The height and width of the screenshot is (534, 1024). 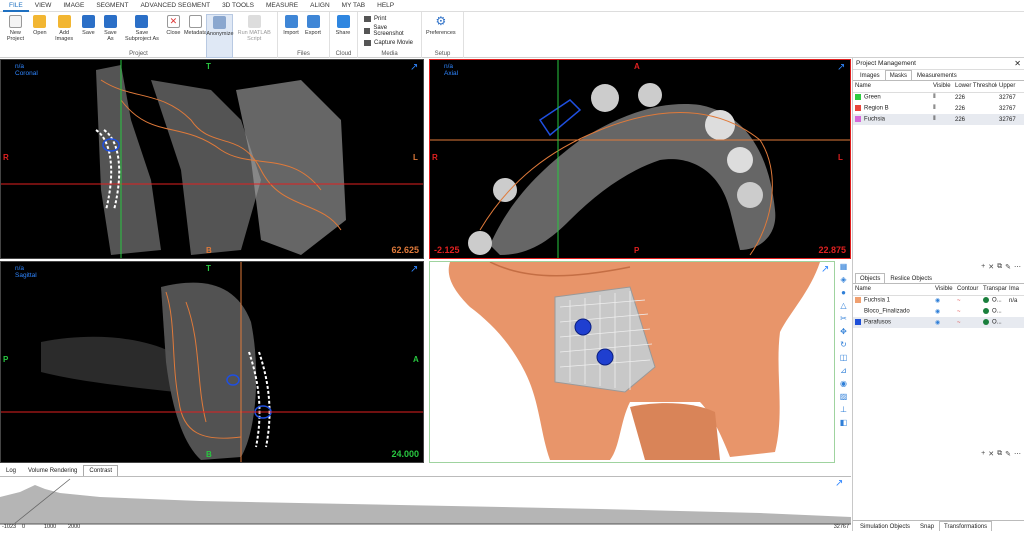 What do you see at coordinates (844, 345) in the screenshot?
I see `rotate-icon: ↻` at bounding box center [844, 345].